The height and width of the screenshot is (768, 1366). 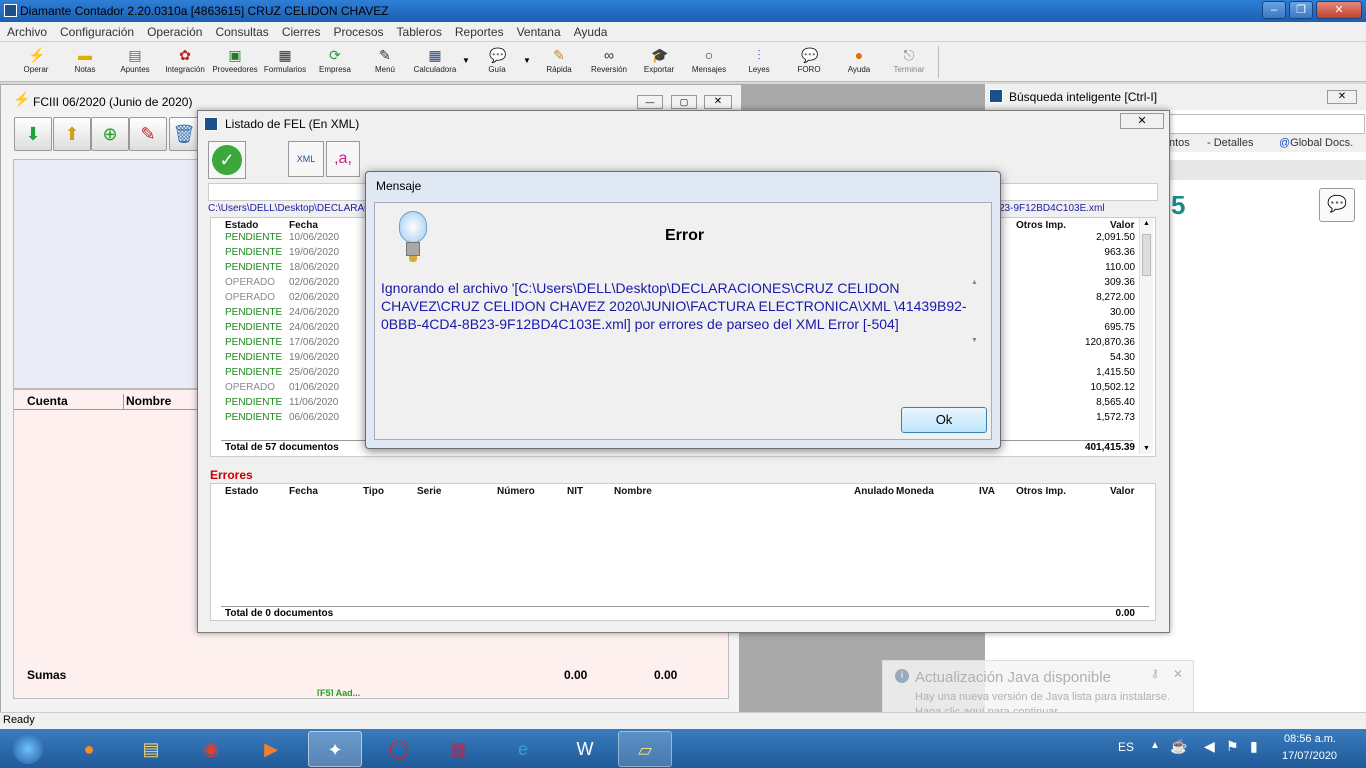 I want to click on tab-documentos: ntos, so click(x=1179, y=143).